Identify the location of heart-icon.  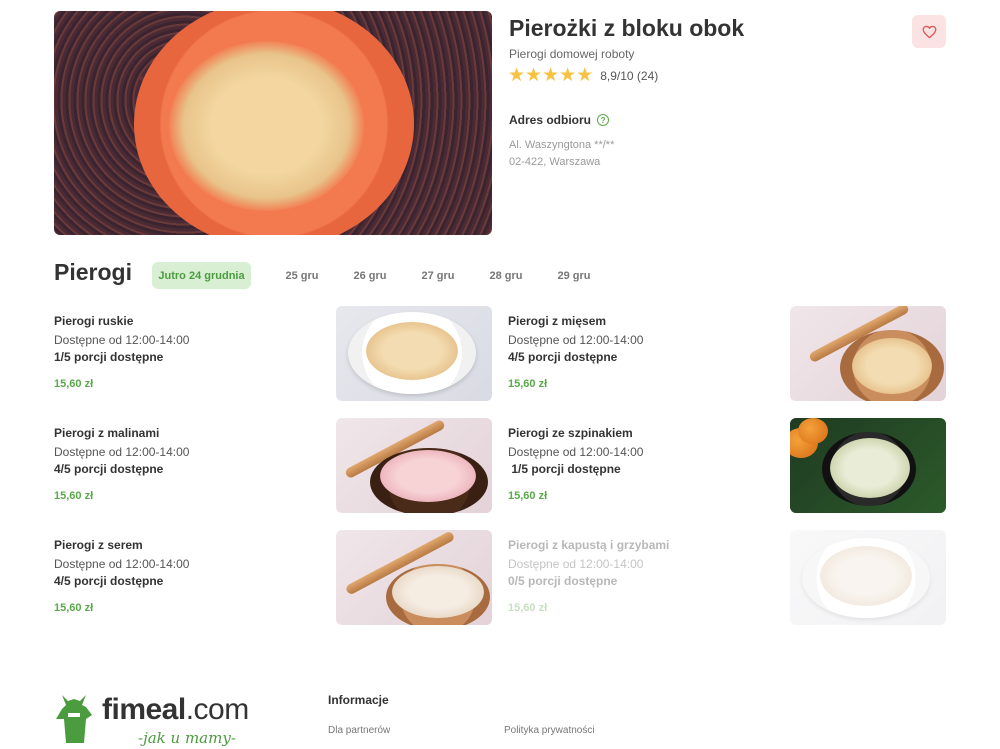
(929, 31).